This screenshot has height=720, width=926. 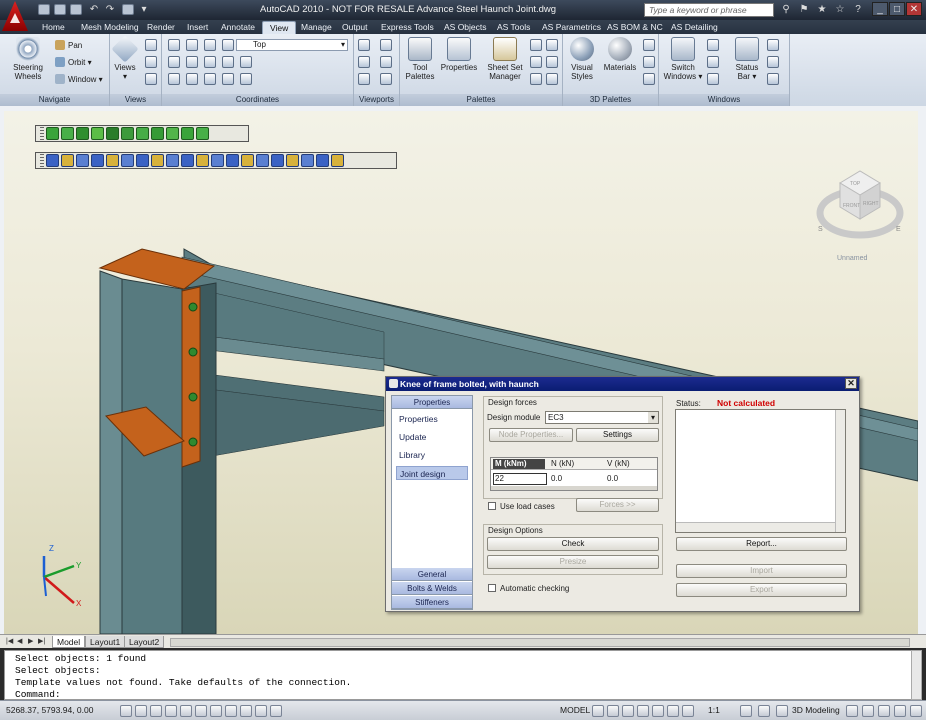 I want to click on auto-scale-icon, so click(x=764, y=711).